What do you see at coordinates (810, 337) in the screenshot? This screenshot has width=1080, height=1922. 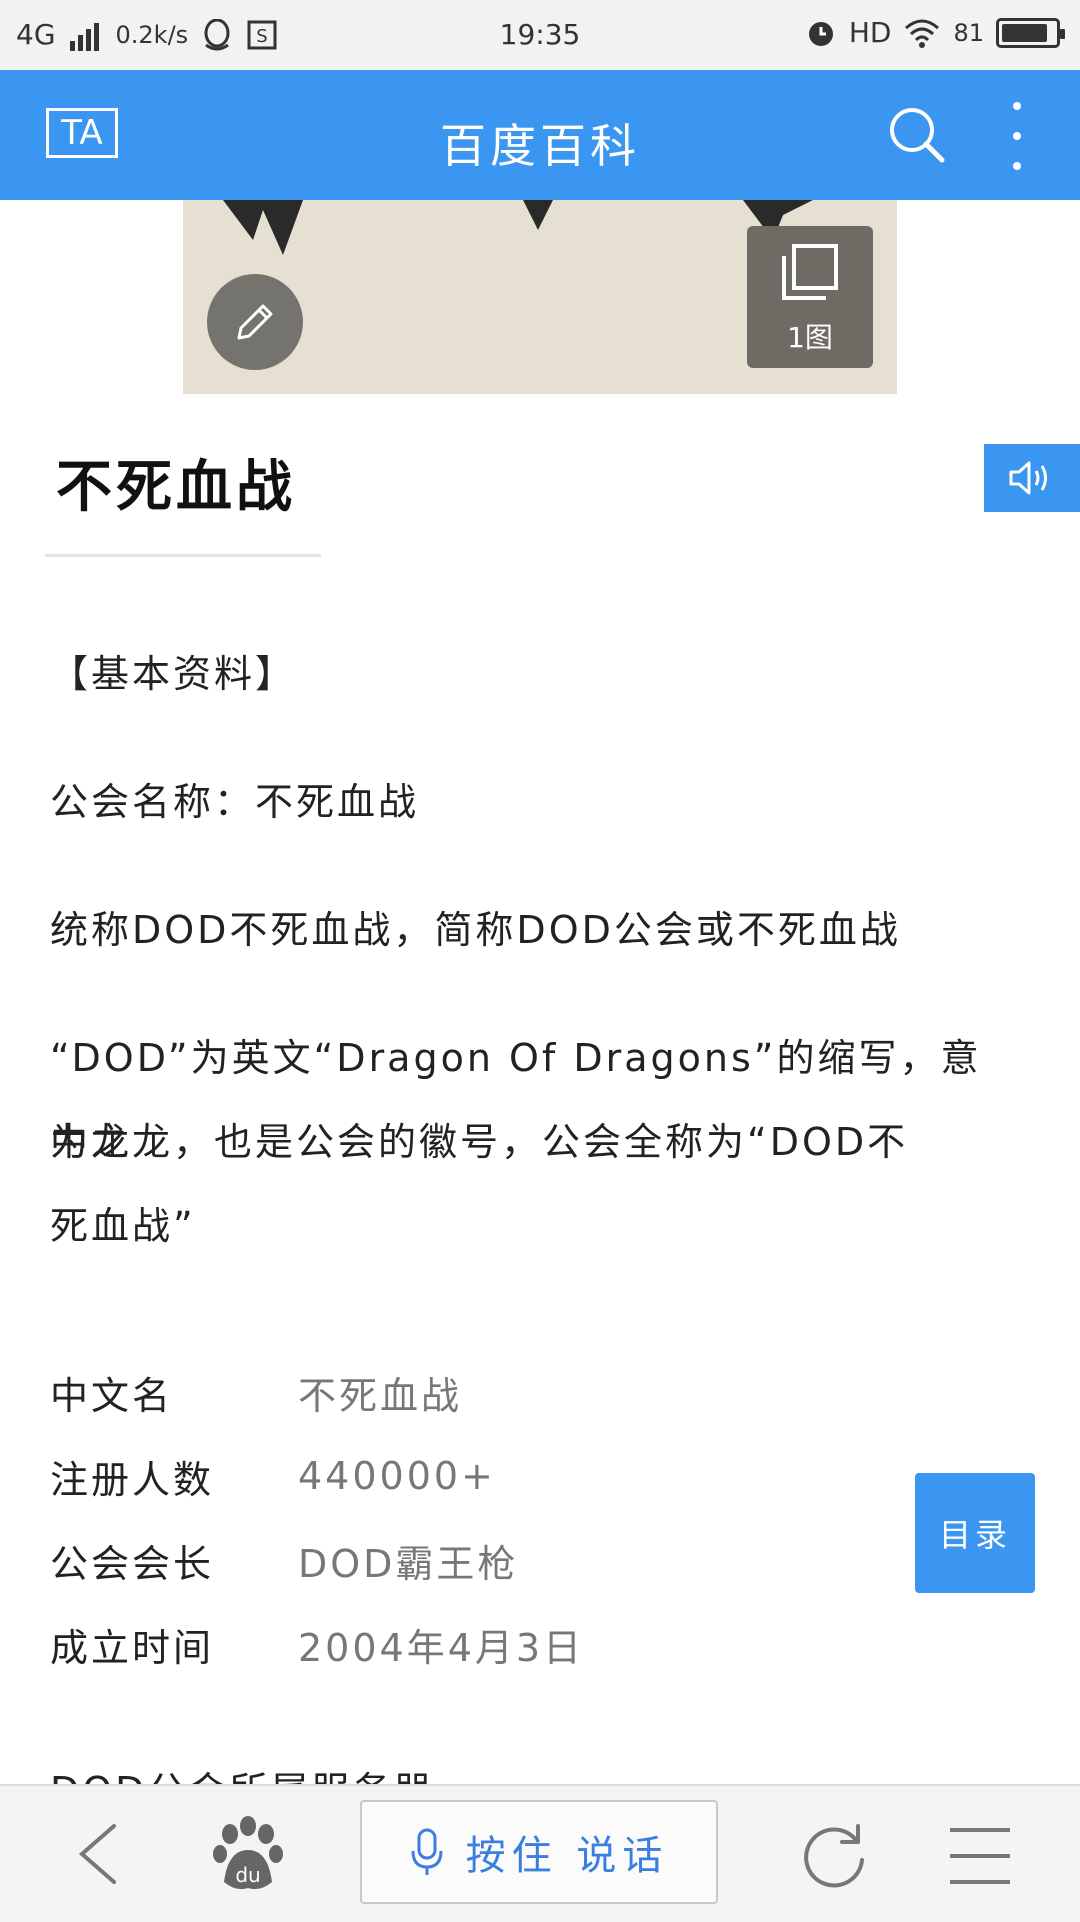 I see `image-count: 1图` at bounding box center [810, 337].